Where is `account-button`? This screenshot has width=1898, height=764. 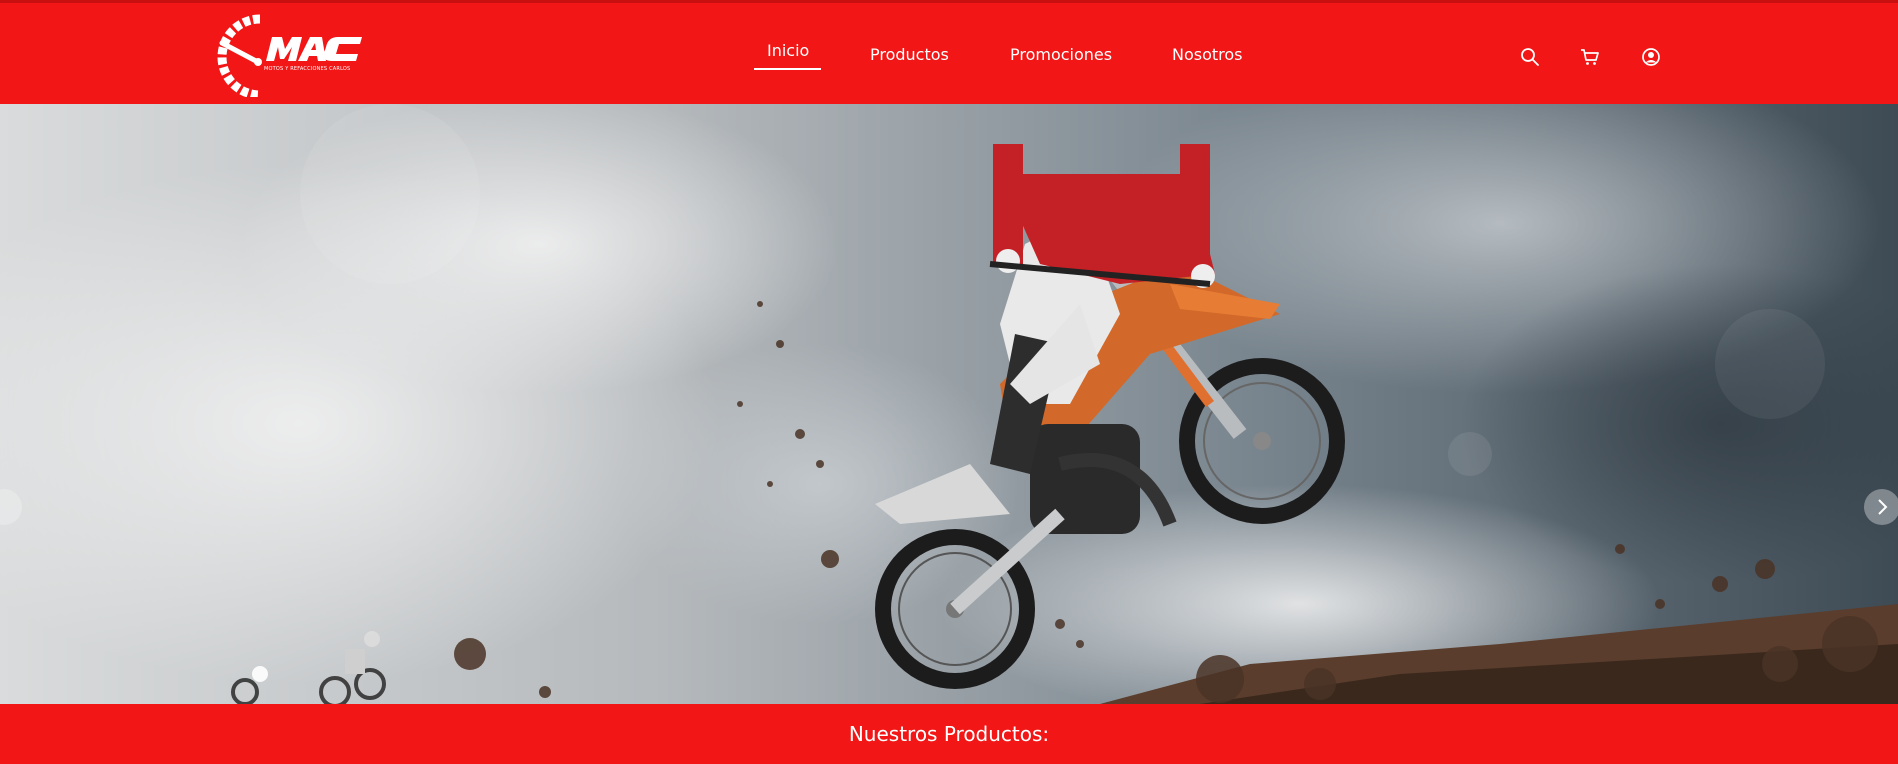
account-button is located at coordinates (1651, 57).